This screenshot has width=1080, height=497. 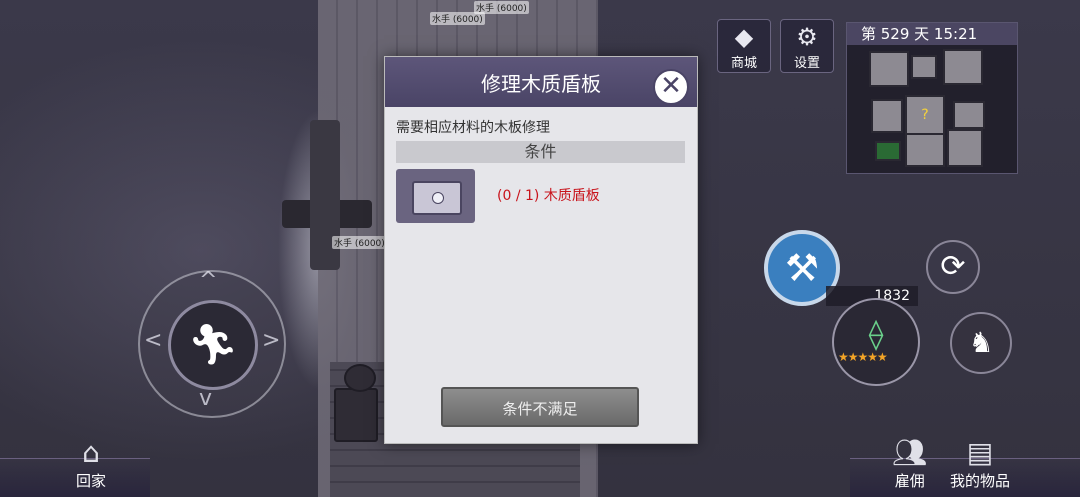 What do you see at coordinates (807, 37) in the screenshot?
I see `gear-icon: ⚙` at bounding box center [807, 37].